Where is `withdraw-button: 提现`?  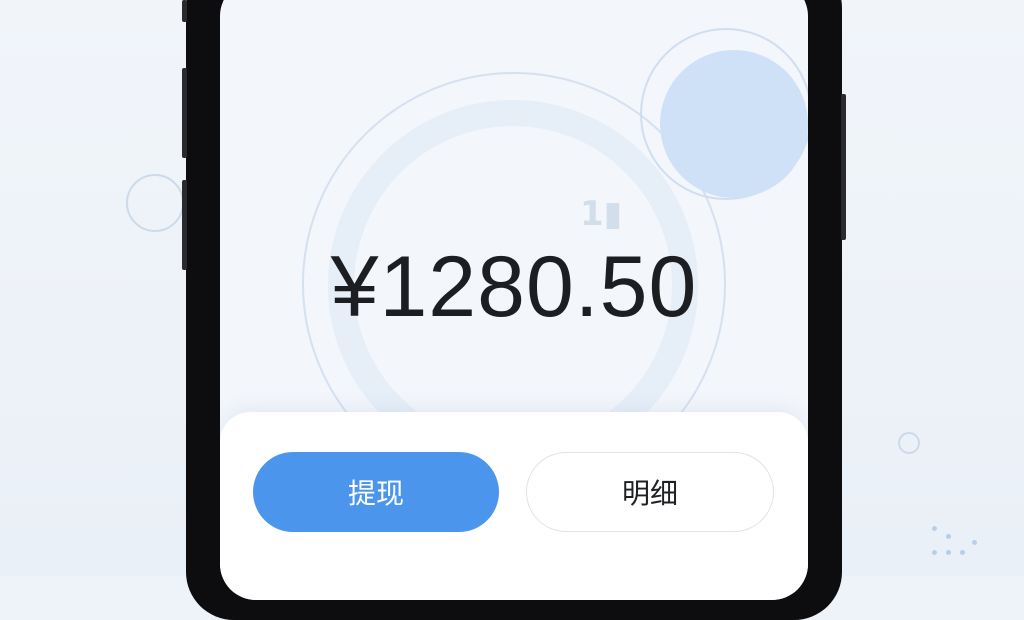
withdraw-button: 提现 is located at coordinates (376, 492).